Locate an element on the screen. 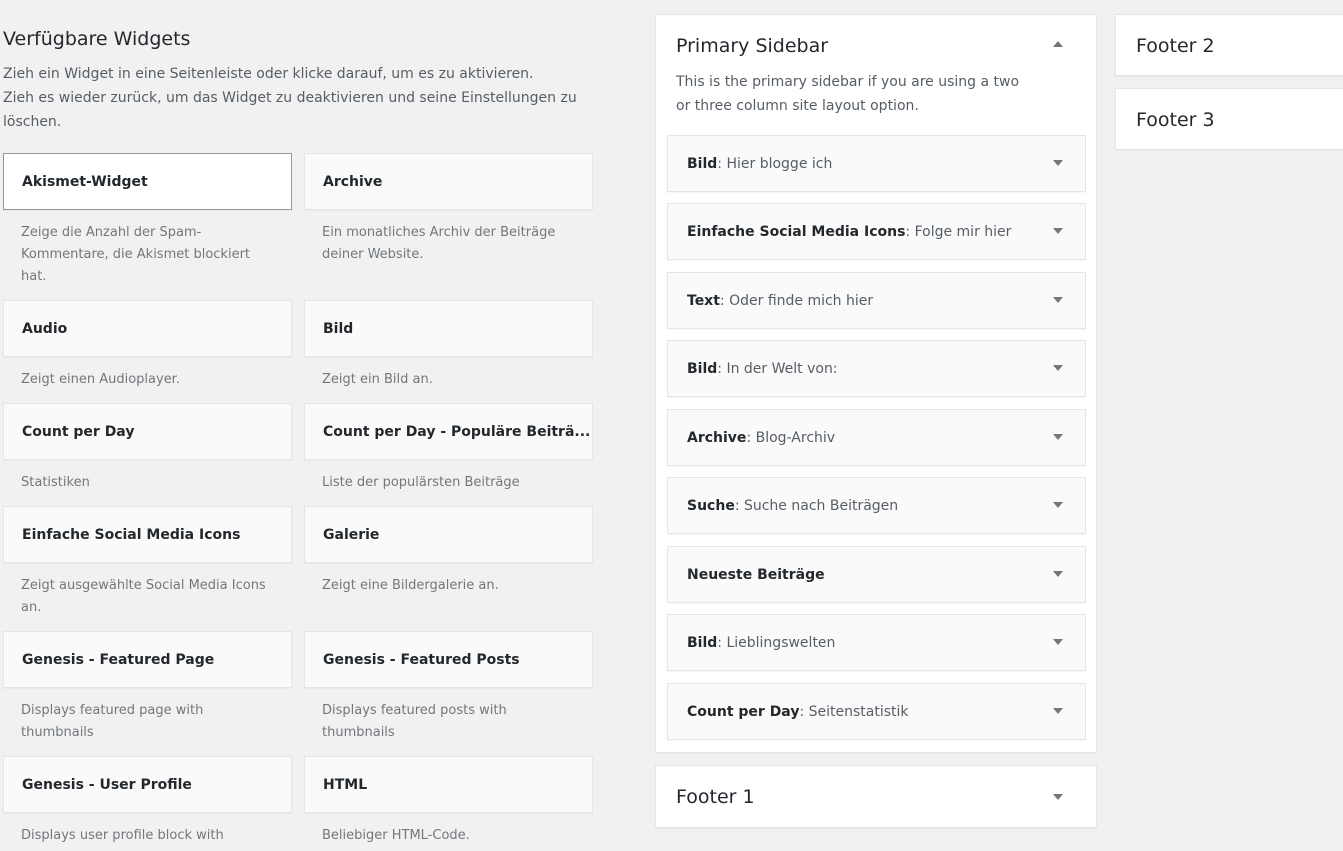 The height and width of the screenshot is (851, 1343). footer-1-title: Footer 1 is located at coordinates (715, 797).